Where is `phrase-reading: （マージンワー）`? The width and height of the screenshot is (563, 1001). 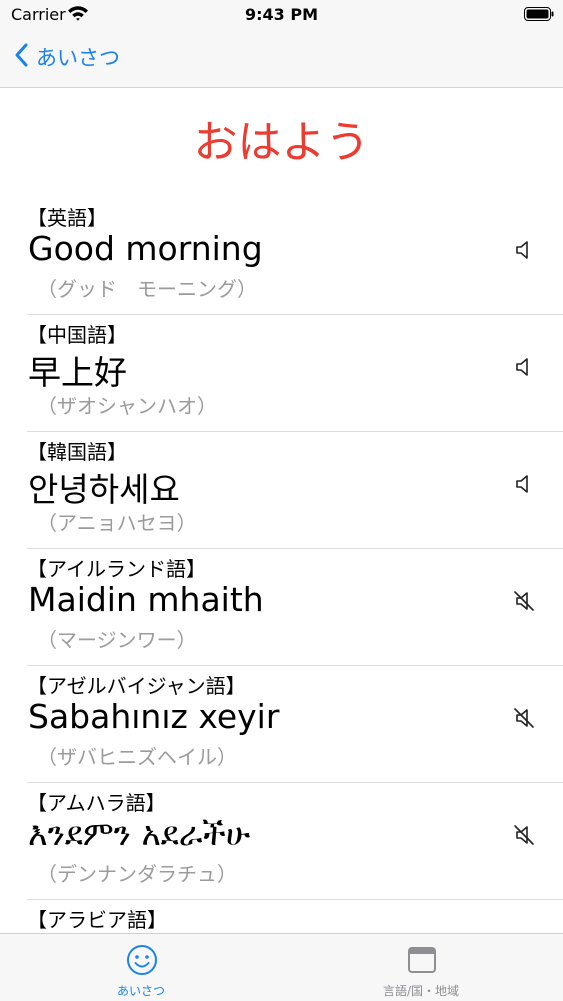
phrase-reading: （マージンワー） is located at coordinates (117, 640).